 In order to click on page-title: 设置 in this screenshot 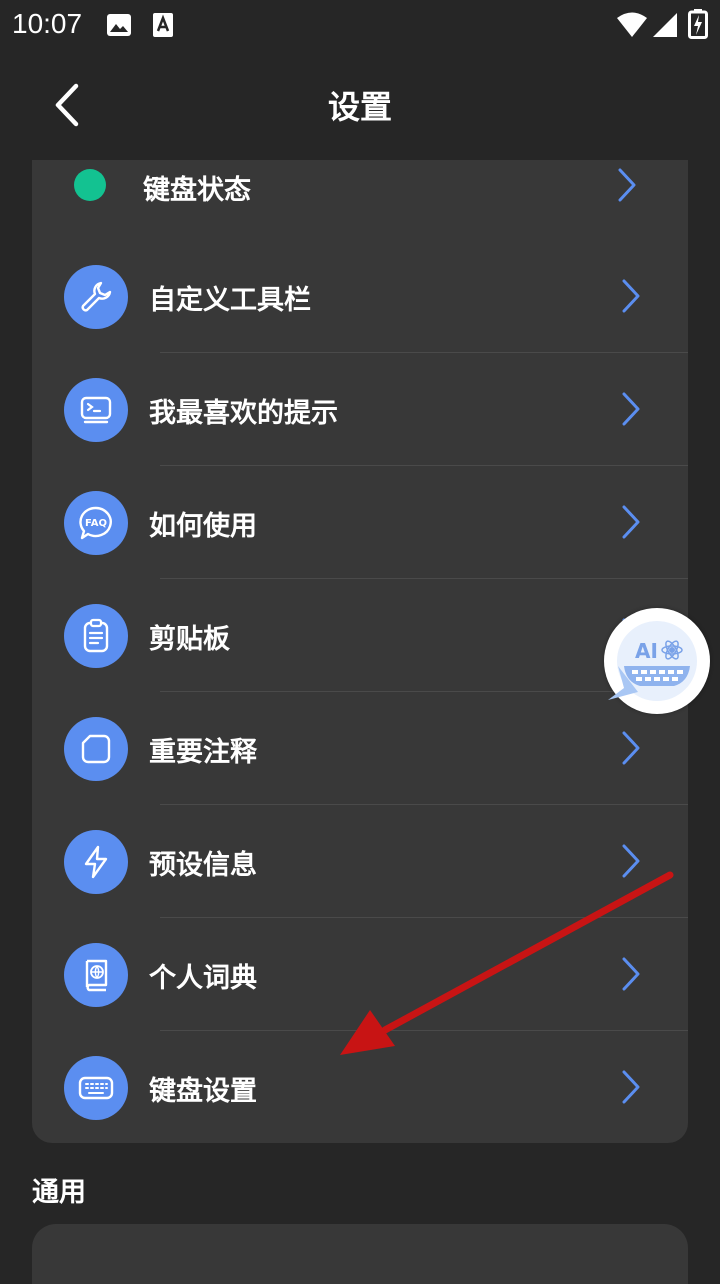, I will do `click(359, 107)`.